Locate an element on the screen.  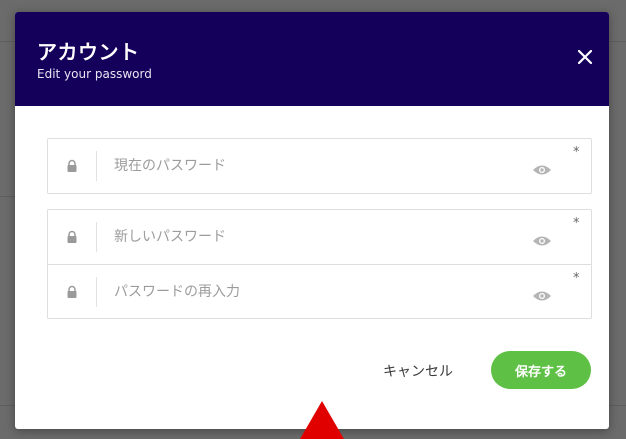
current-password-field: * is located at coordinates (319, 166).